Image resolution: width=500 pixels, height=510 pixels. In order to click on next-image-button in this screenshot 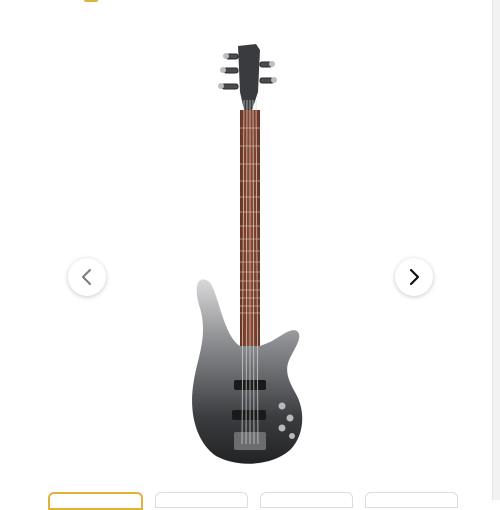, I will do `click(414, 277)`.